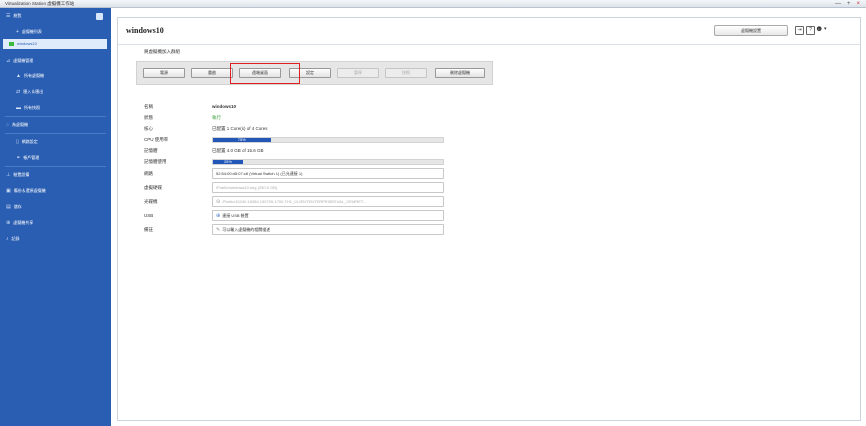  I want to click on window-title: Virtualization Station 虚擬機工作站, so click(40, 3).